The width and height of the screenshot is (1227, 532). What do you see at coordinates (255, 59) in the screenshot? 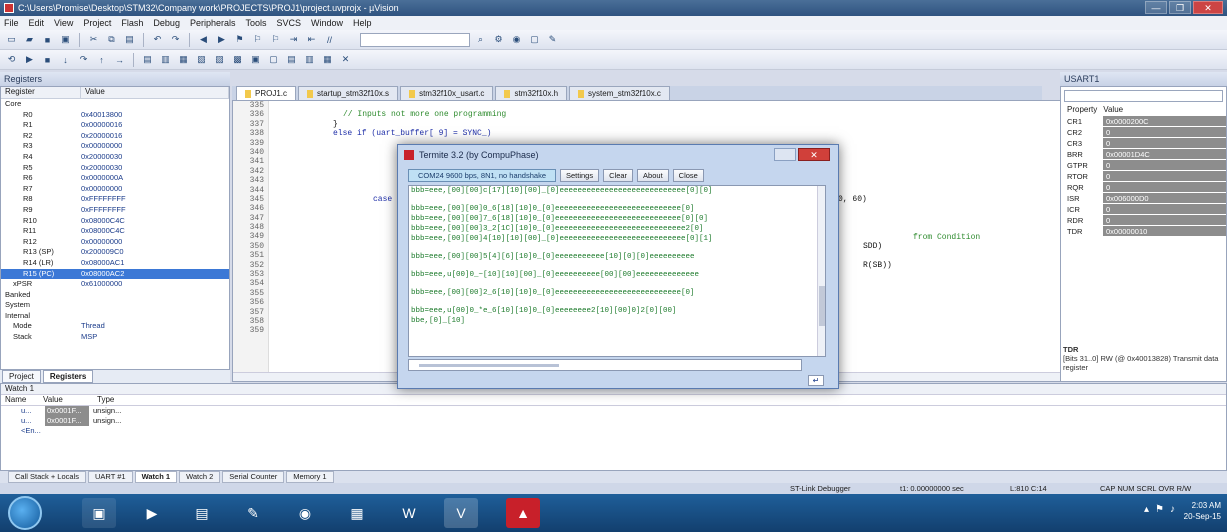
I see `memory-icon: ▣` at bounding box center [255, 59].